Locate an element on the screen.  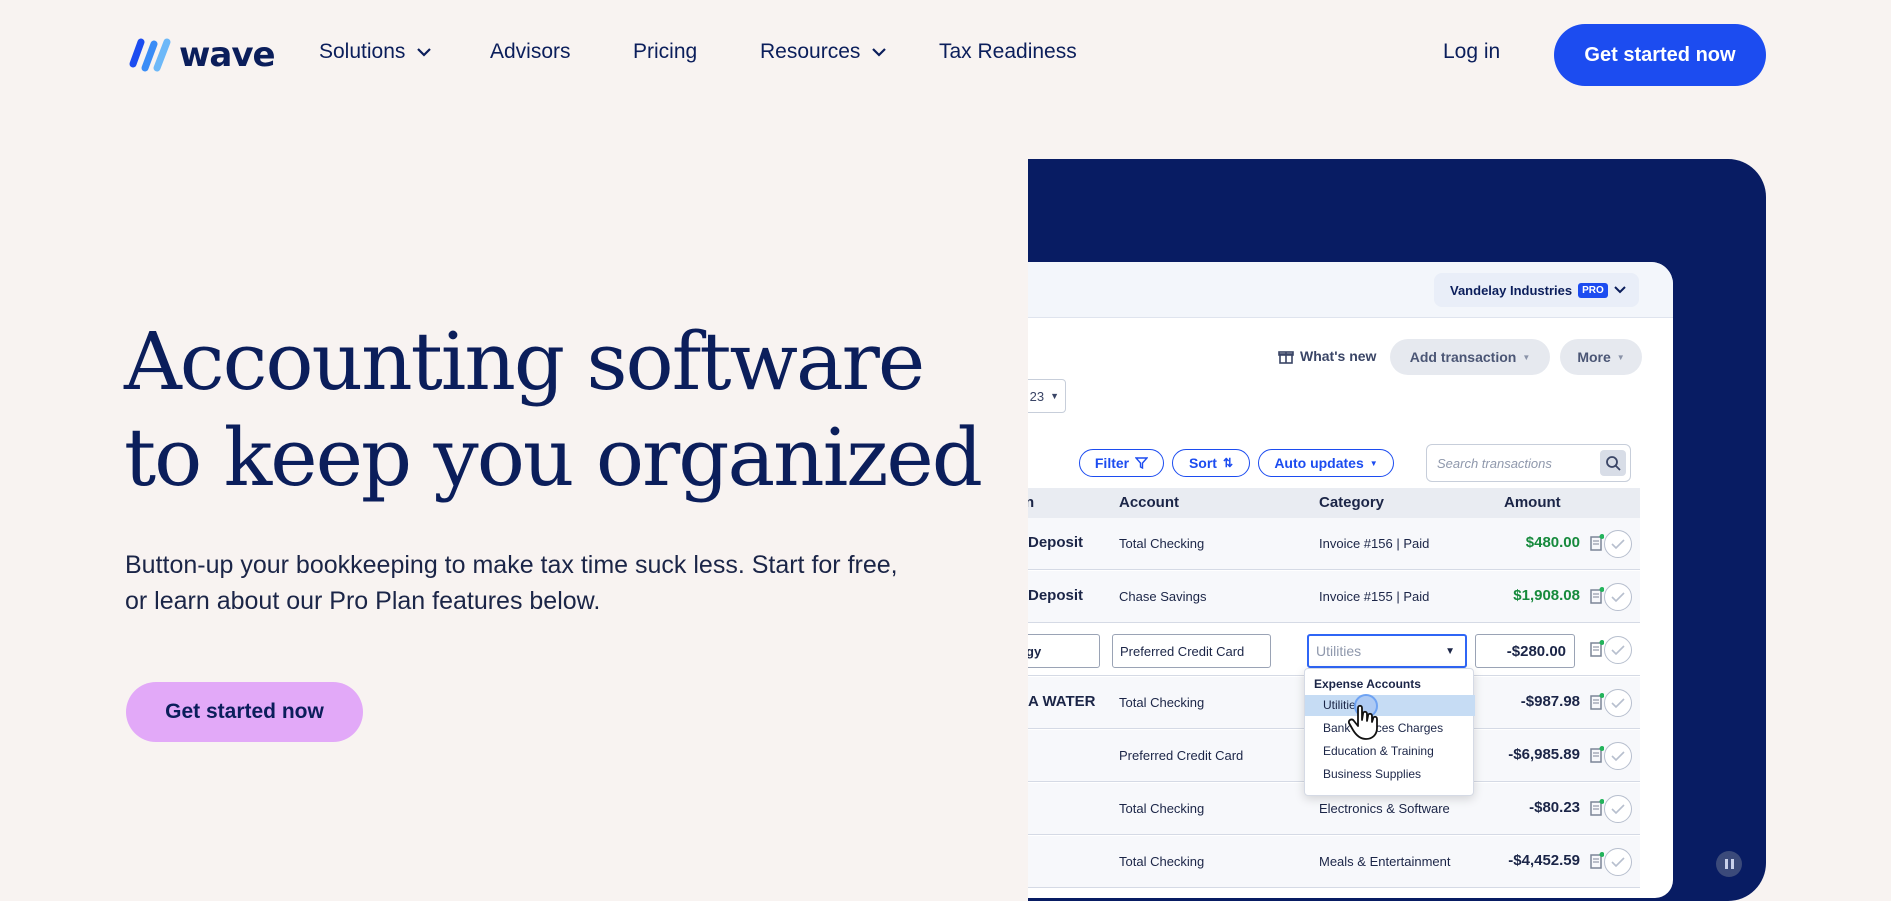
column-category: Category is located at coordinates (1351, 502).